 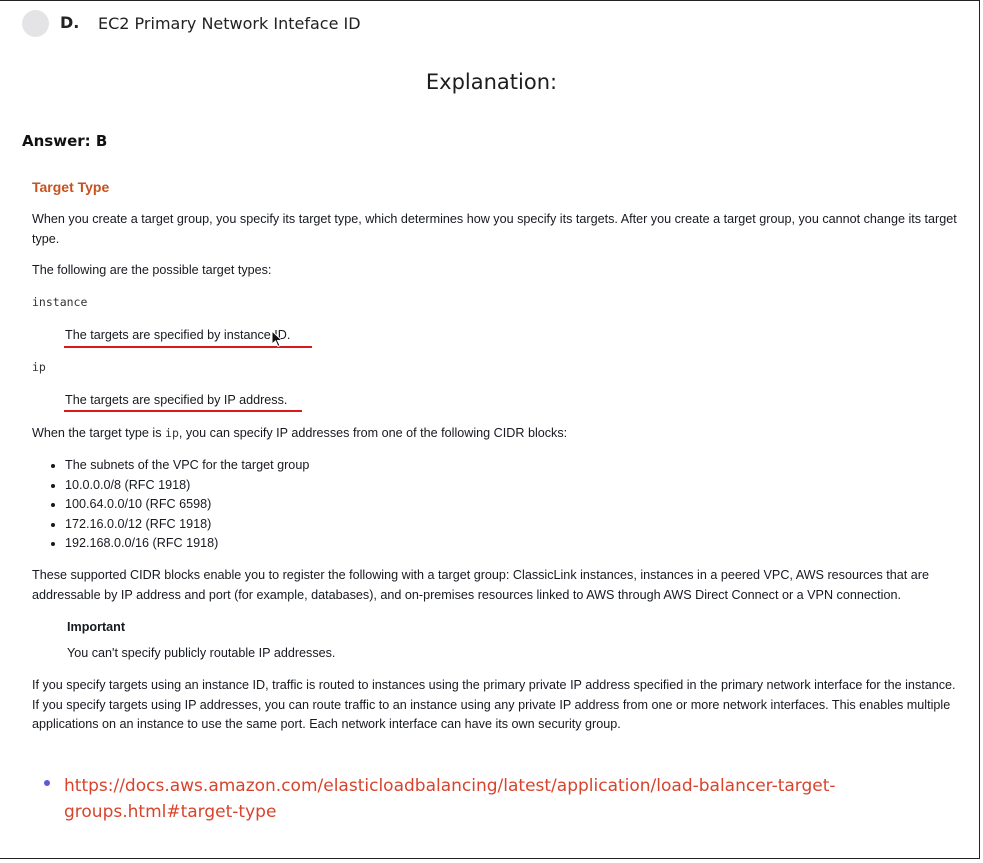 I want to click on option-letter: D., so click(x=70, y=22).